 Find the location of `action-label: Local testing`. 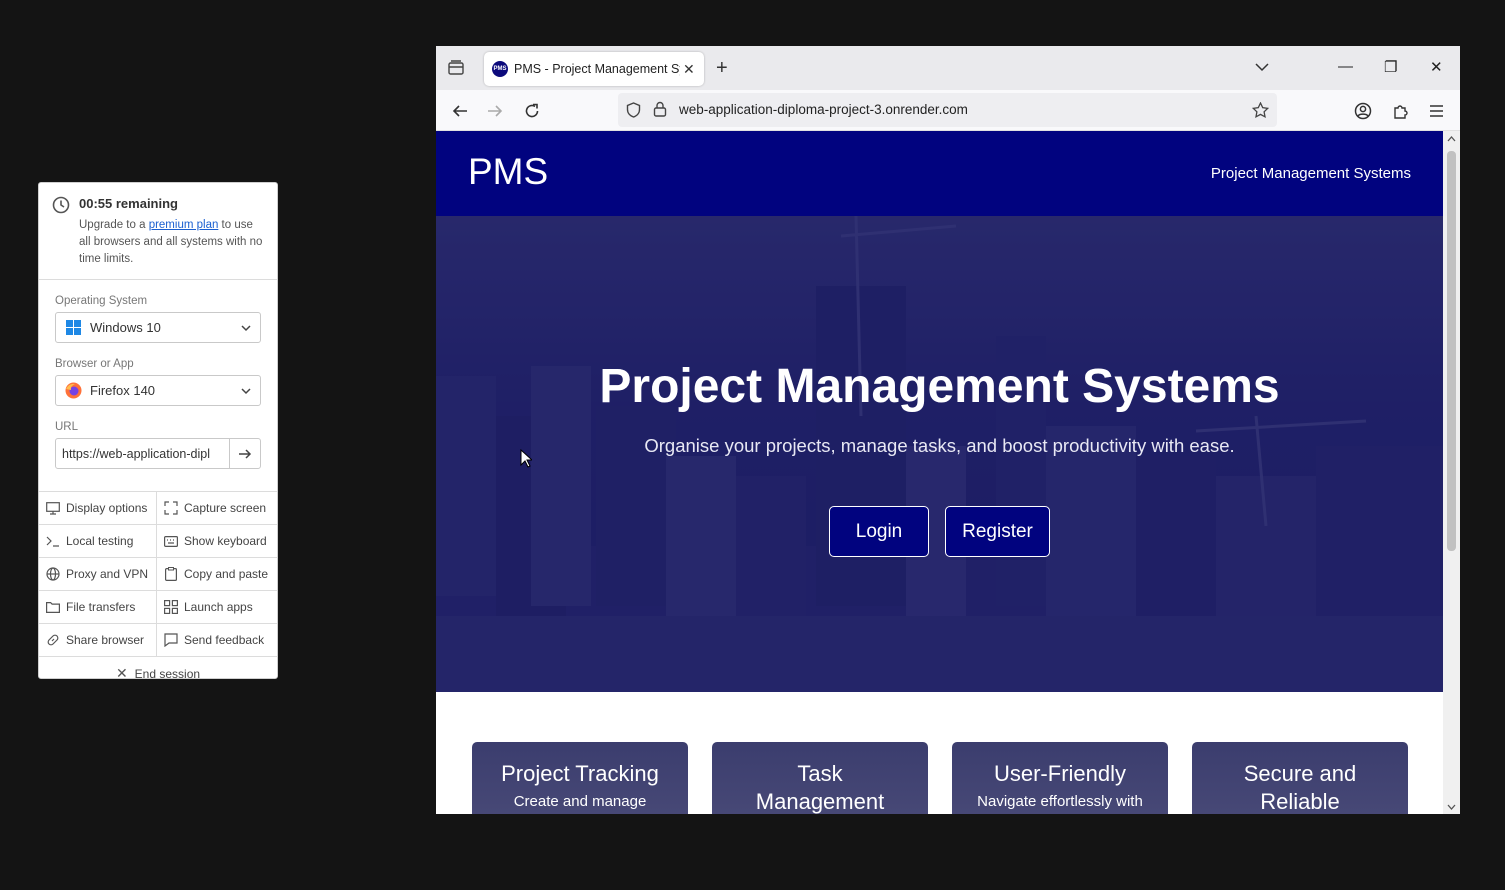

action-label: Local testing is located at coordinates (100, 541).